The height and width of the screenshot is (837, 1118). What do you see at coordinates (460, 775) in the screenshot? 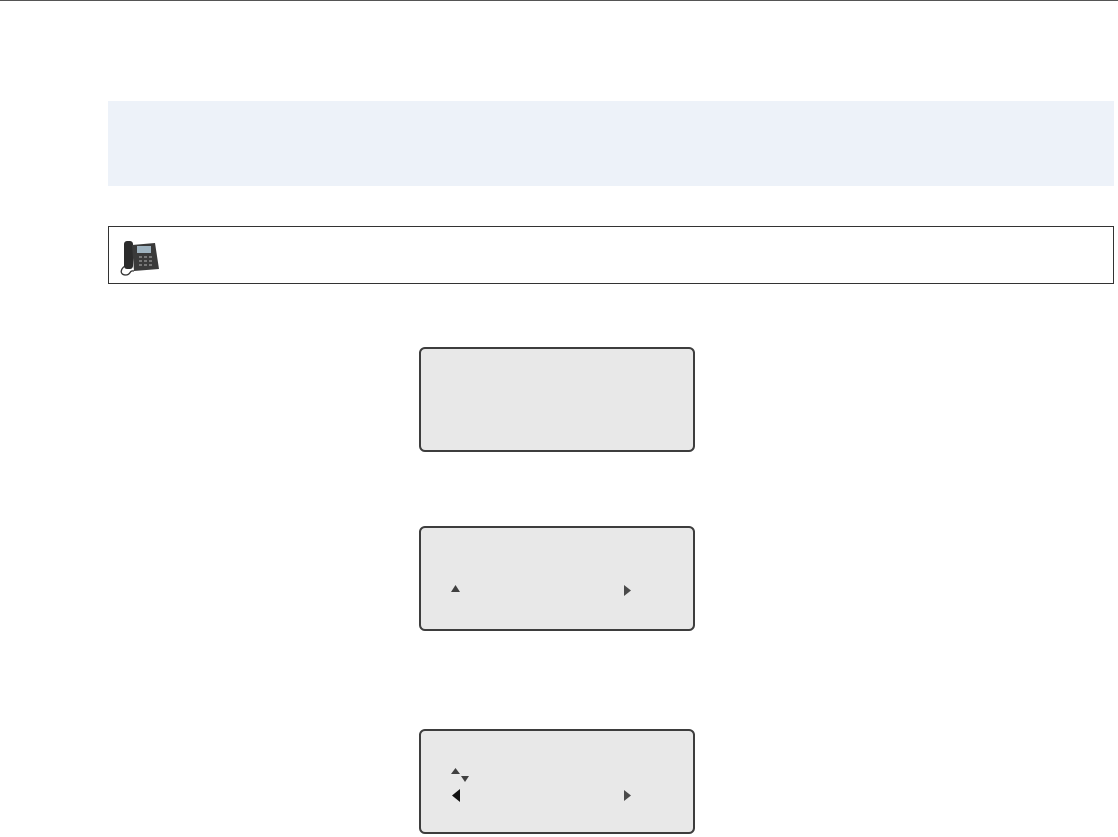
I see `up-down-arrow-icon` at bounding box center [460, 775].